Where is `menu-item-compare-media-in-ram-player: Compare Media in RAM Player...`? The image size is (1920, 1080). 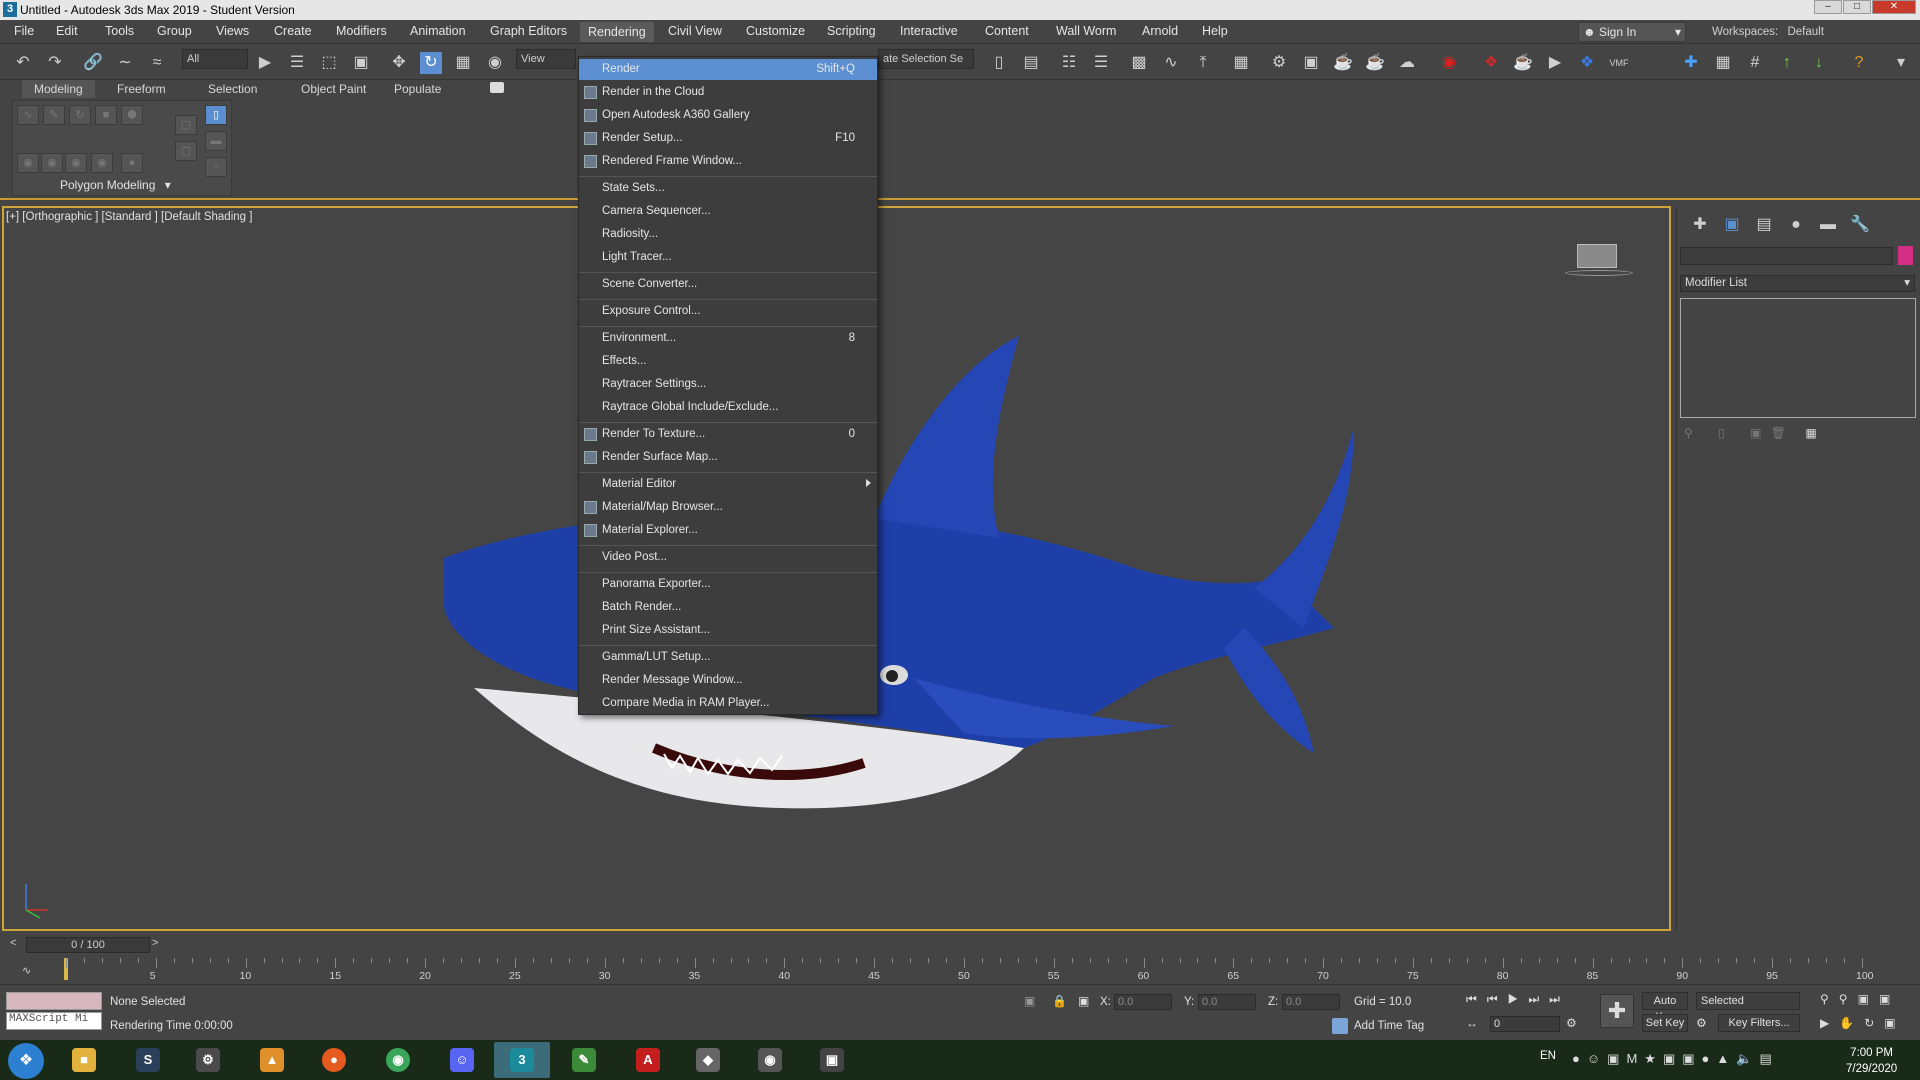
menu-item-compare-media-in-ram-player: Compare Media in RAM Player... is located at coordinates (728, 703).